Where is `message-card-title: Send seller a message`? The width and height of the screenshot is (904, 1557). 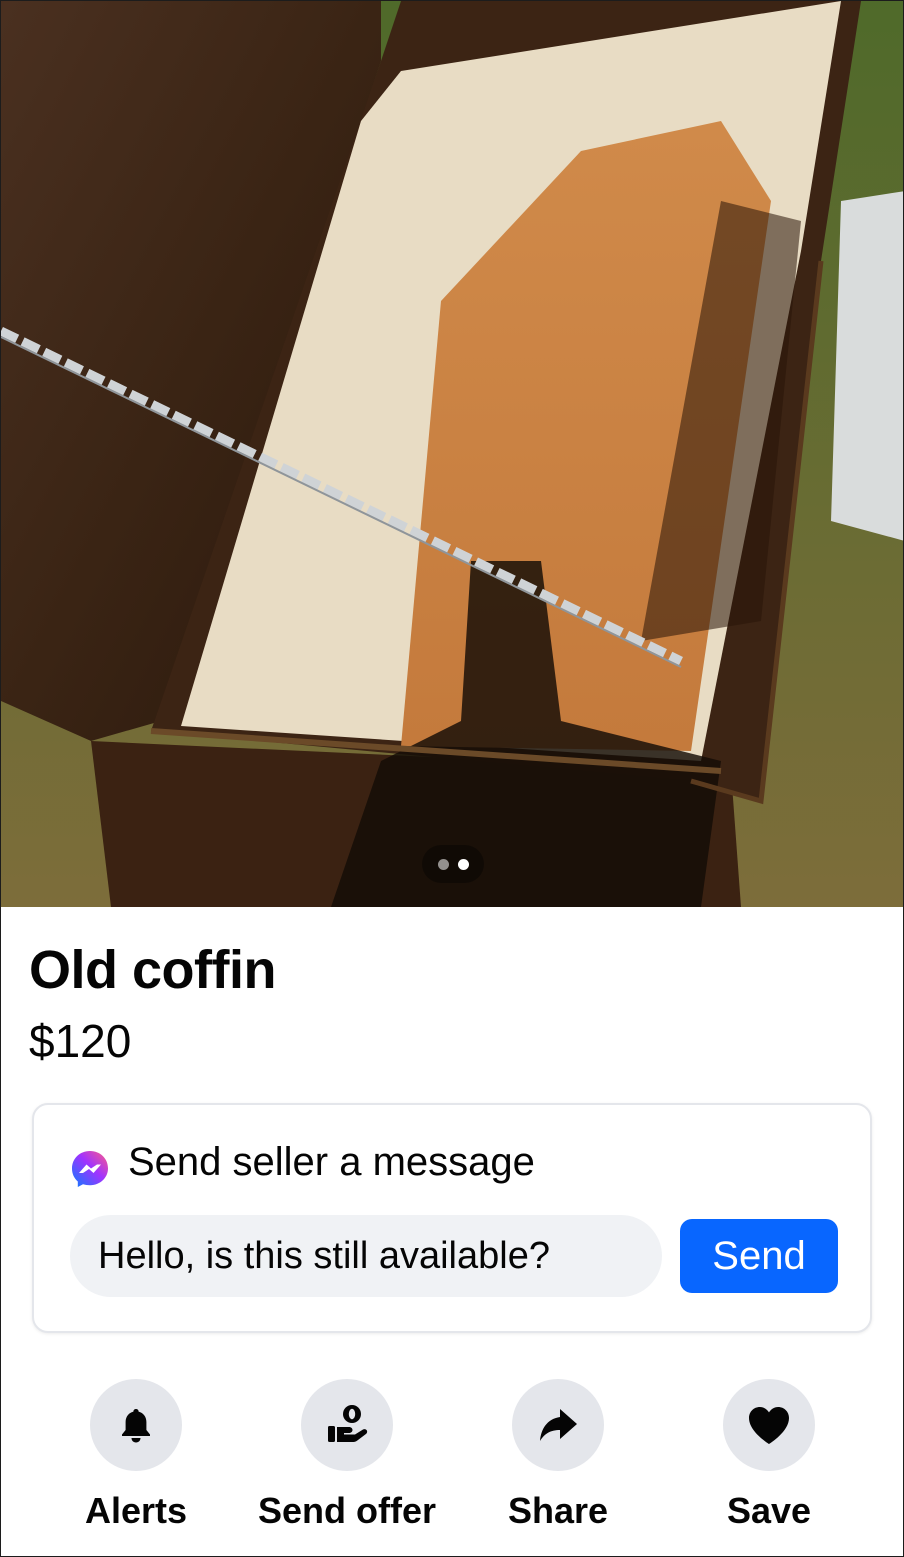
message-card-title: Send seller a message is located at coordinates (331, 1162).